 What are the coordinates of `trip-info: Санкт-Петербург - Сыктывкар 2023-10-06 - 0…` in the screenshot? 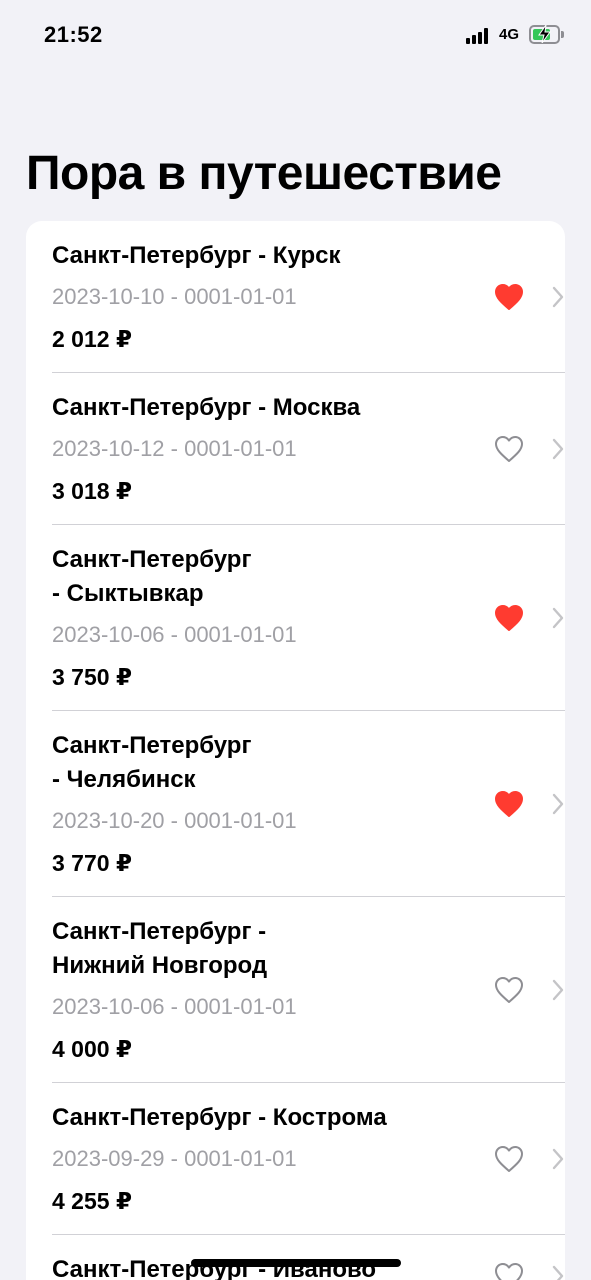 It's located at (252, 617).